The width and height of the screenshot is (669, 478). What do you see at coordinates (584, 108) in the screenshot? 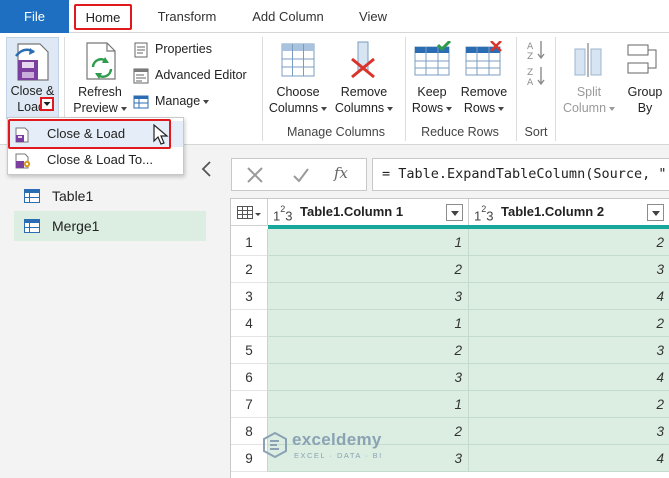
I see `split-column-label-line2: Column` at bounding box center [584, 108].